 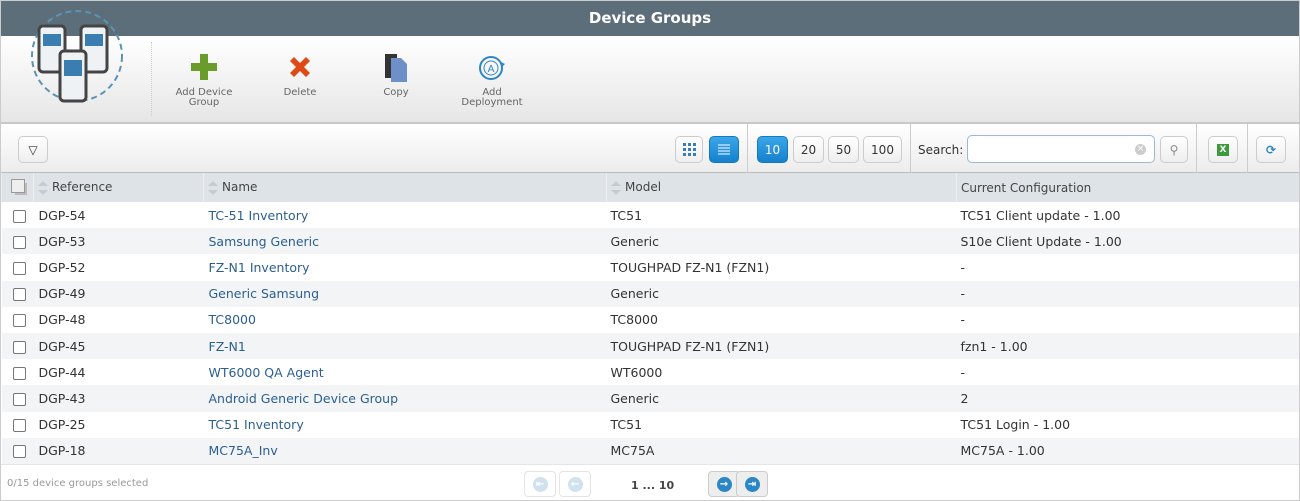 I want to click on name-cell: FZ-N1, so click(x=405, y=346).